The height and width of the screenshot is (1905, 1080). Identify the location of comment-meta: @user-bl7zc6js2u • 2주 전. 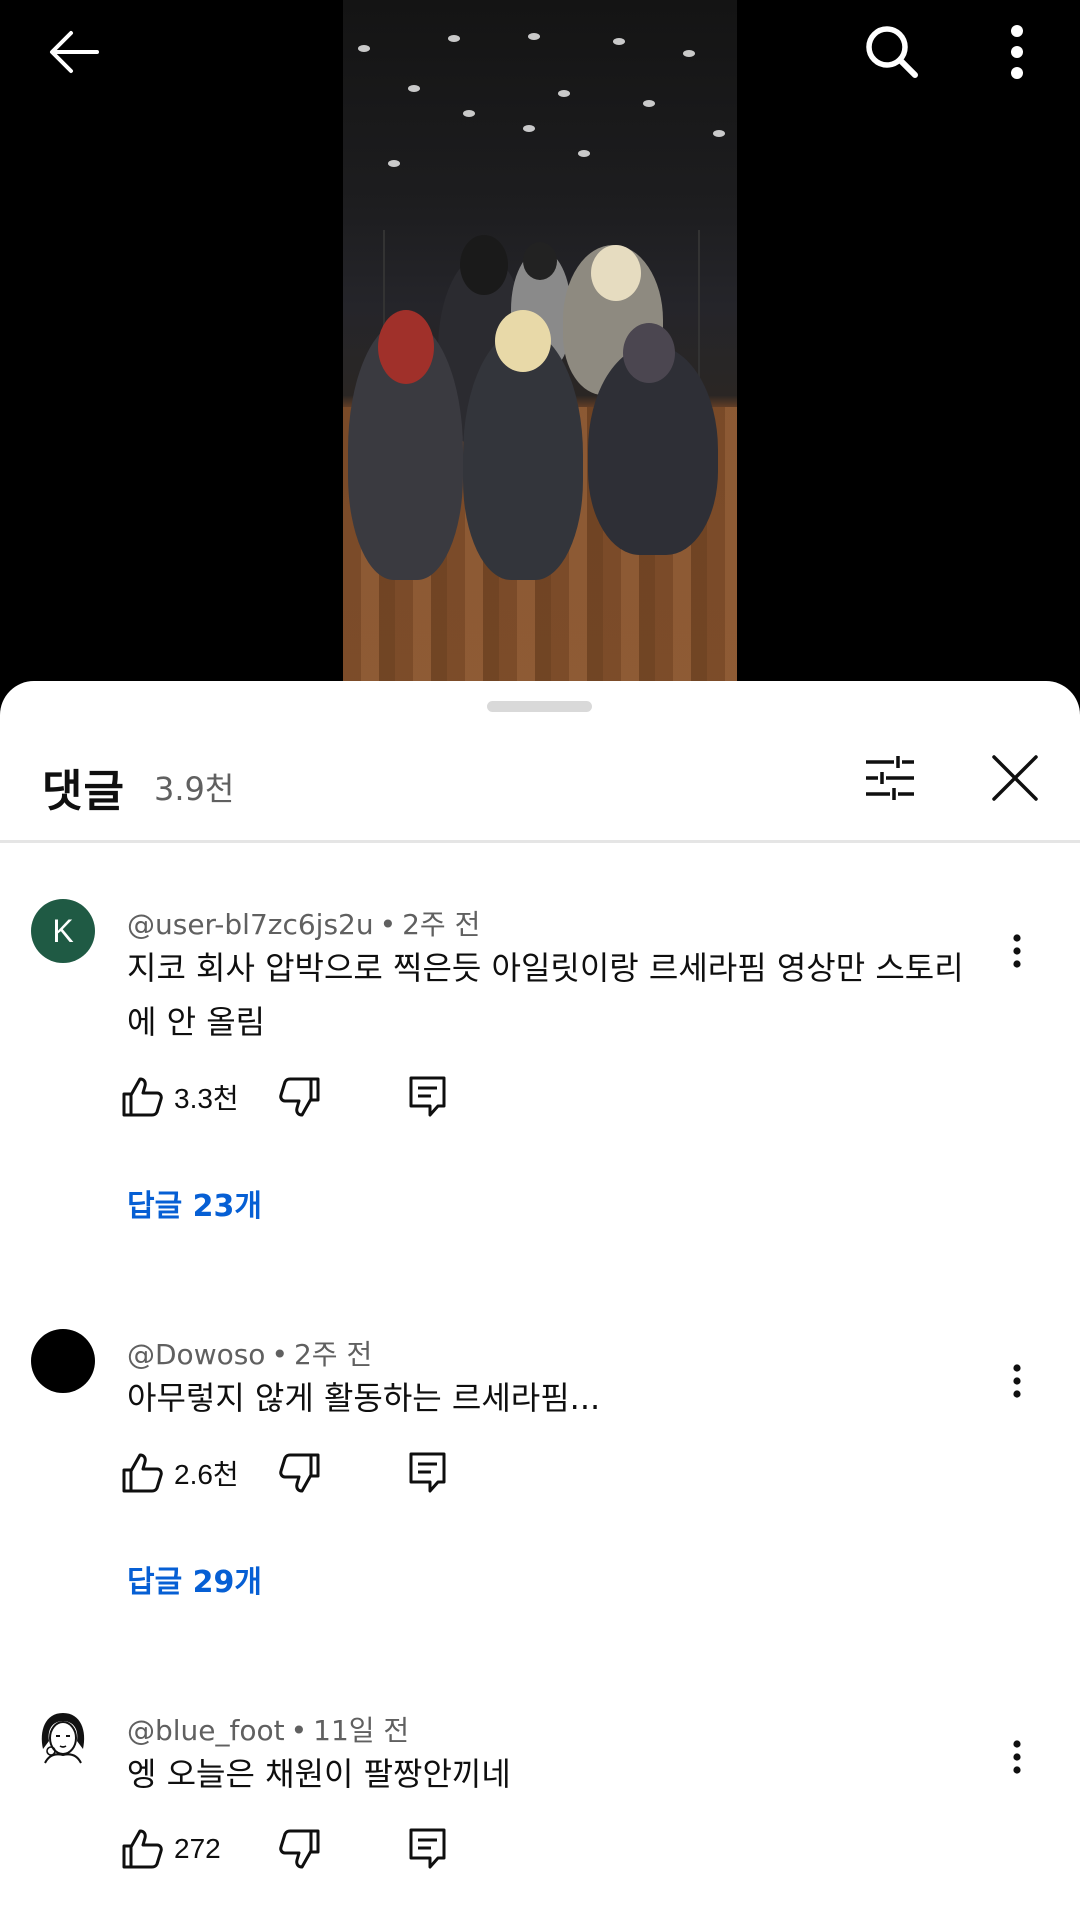
(304, 924).